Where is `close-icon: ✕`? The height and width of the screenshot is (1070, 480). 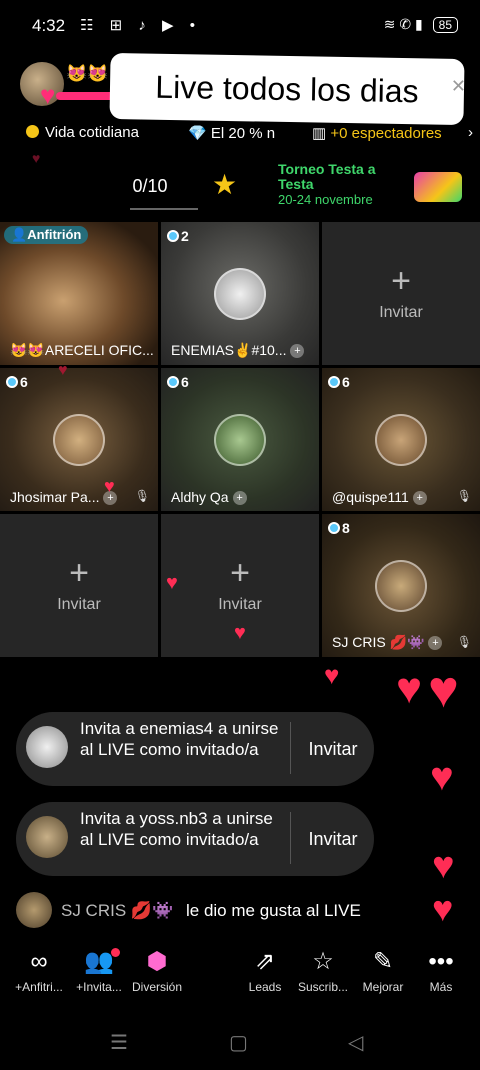 close-icon: ✕ is located at coordinates (458, 86).